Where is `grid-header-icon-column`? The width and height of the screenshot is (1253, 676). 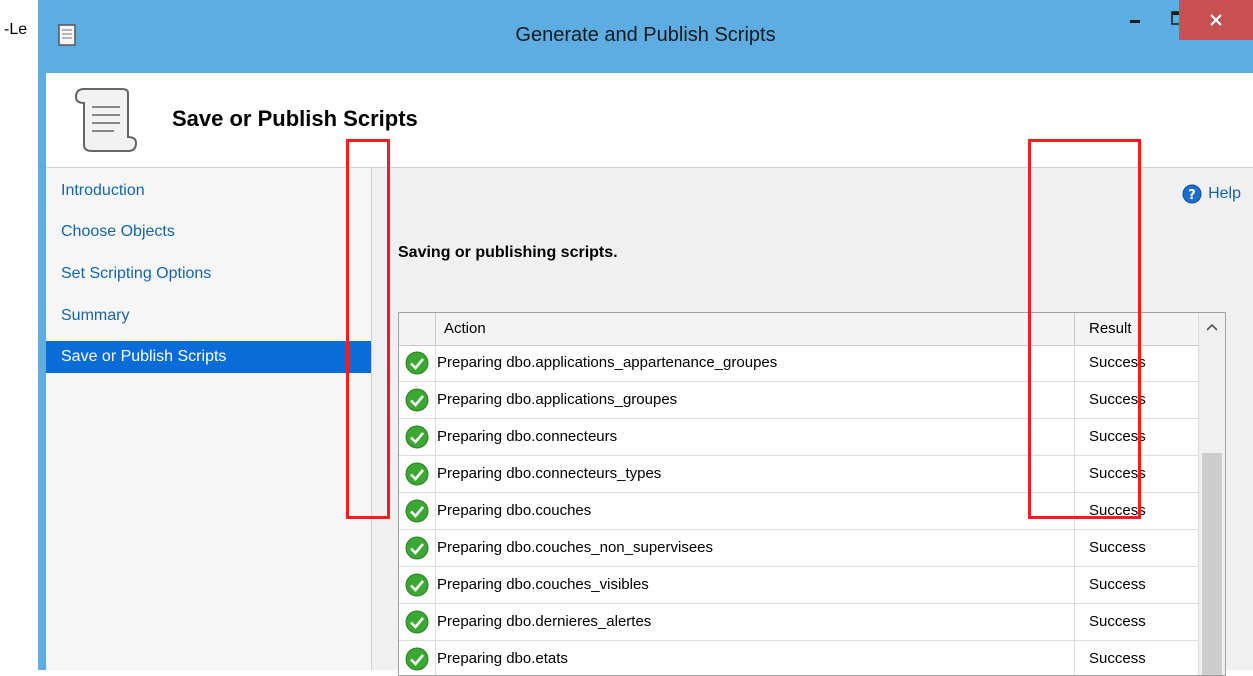
grid-header-icon-column is located at coordinates (417, 329).